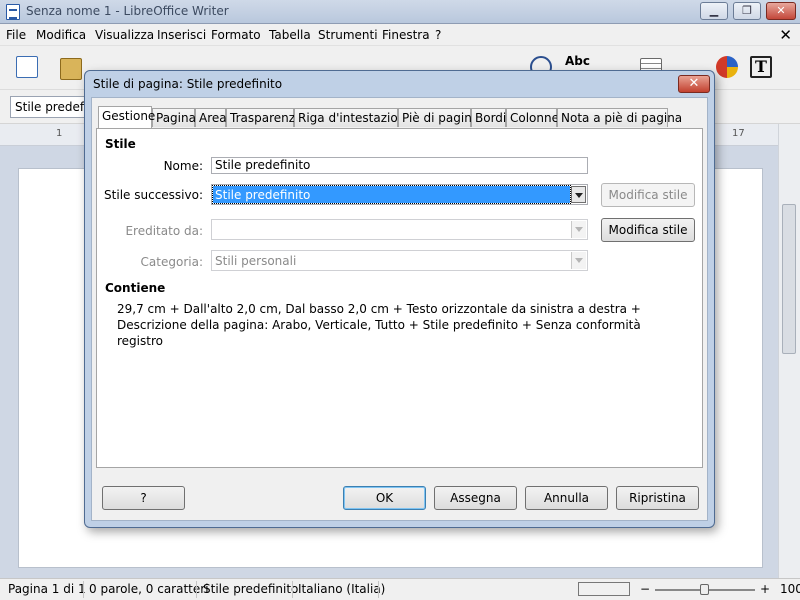 The image size is (800, 600). Describe the element at coordinates (384, 498) in the screenshot. I see `ok-button: OK` at that location.